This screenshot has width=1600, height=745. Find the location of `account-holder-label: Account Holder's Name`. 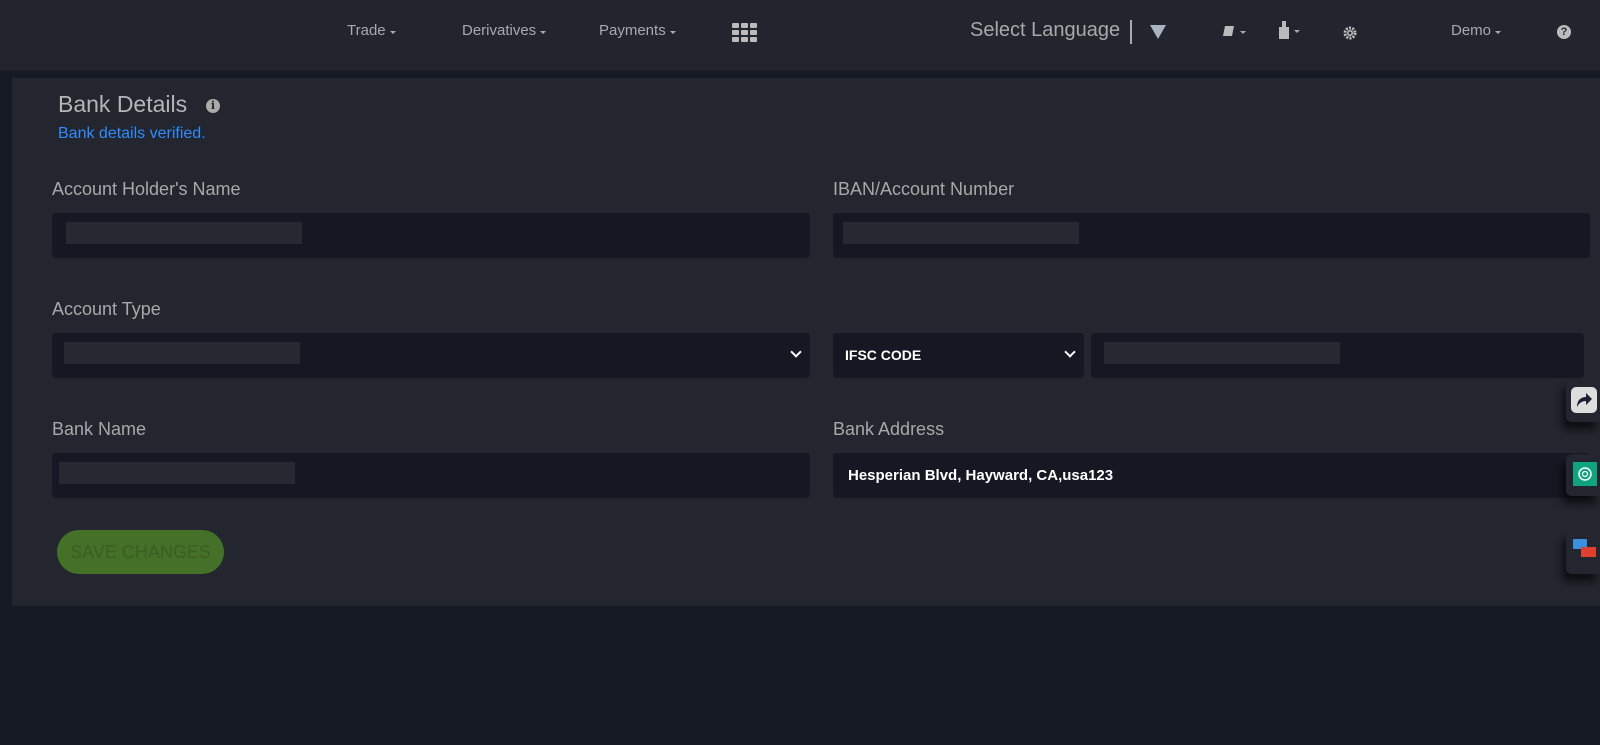

account-holder-label: Account Holder's Name is located at coordinates (146, 189).